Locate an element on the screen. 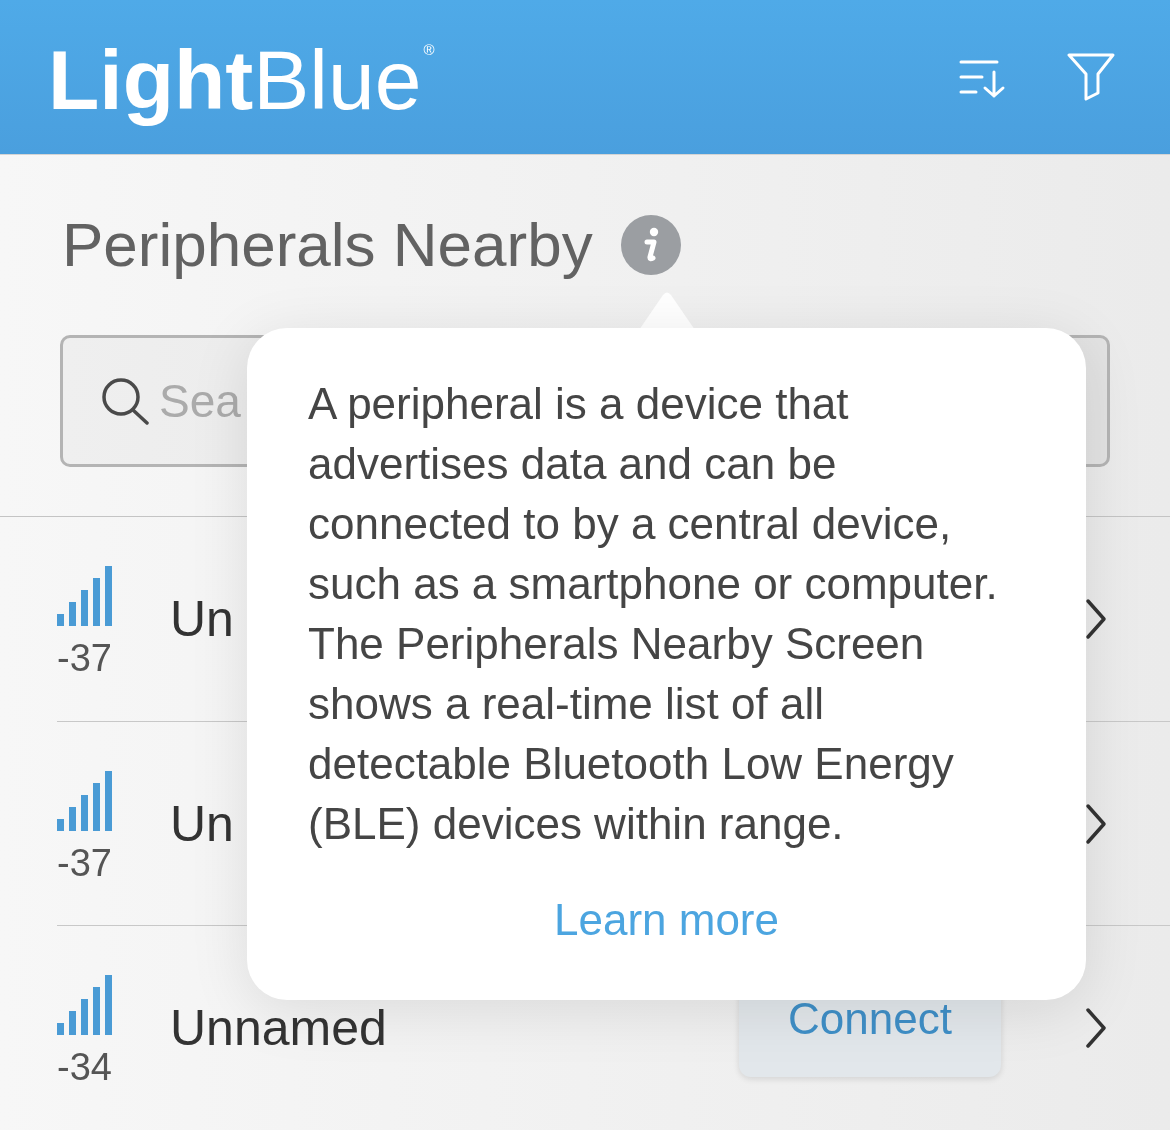  info-icon is located at coordinates (650, 245).